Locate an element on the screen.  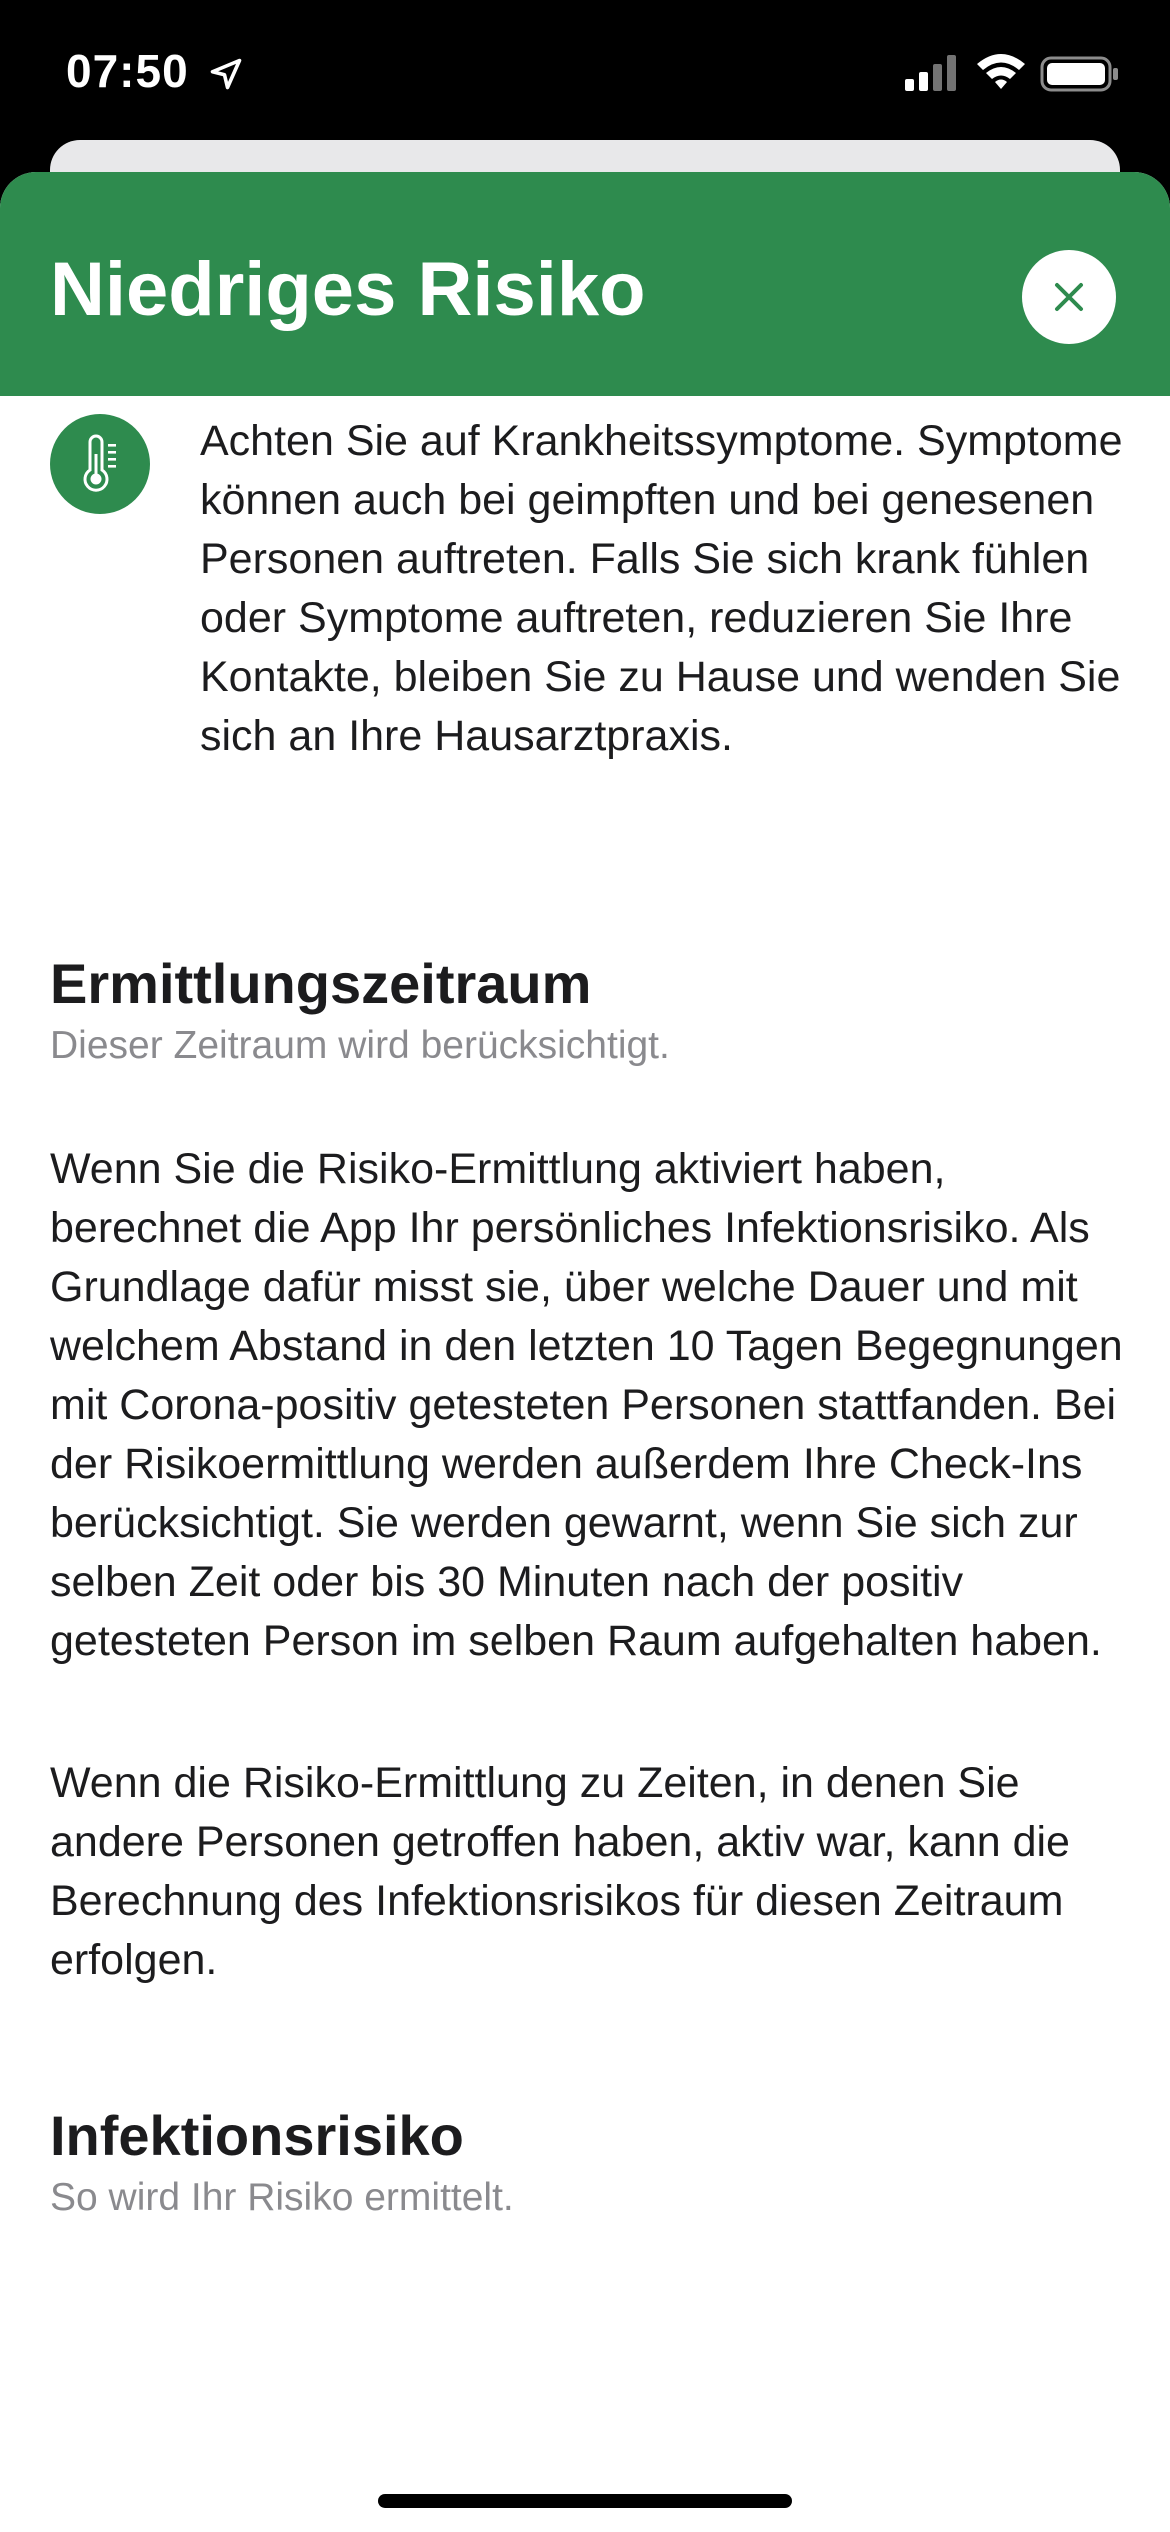
battery-icon is located at coordinates (1079, 74).